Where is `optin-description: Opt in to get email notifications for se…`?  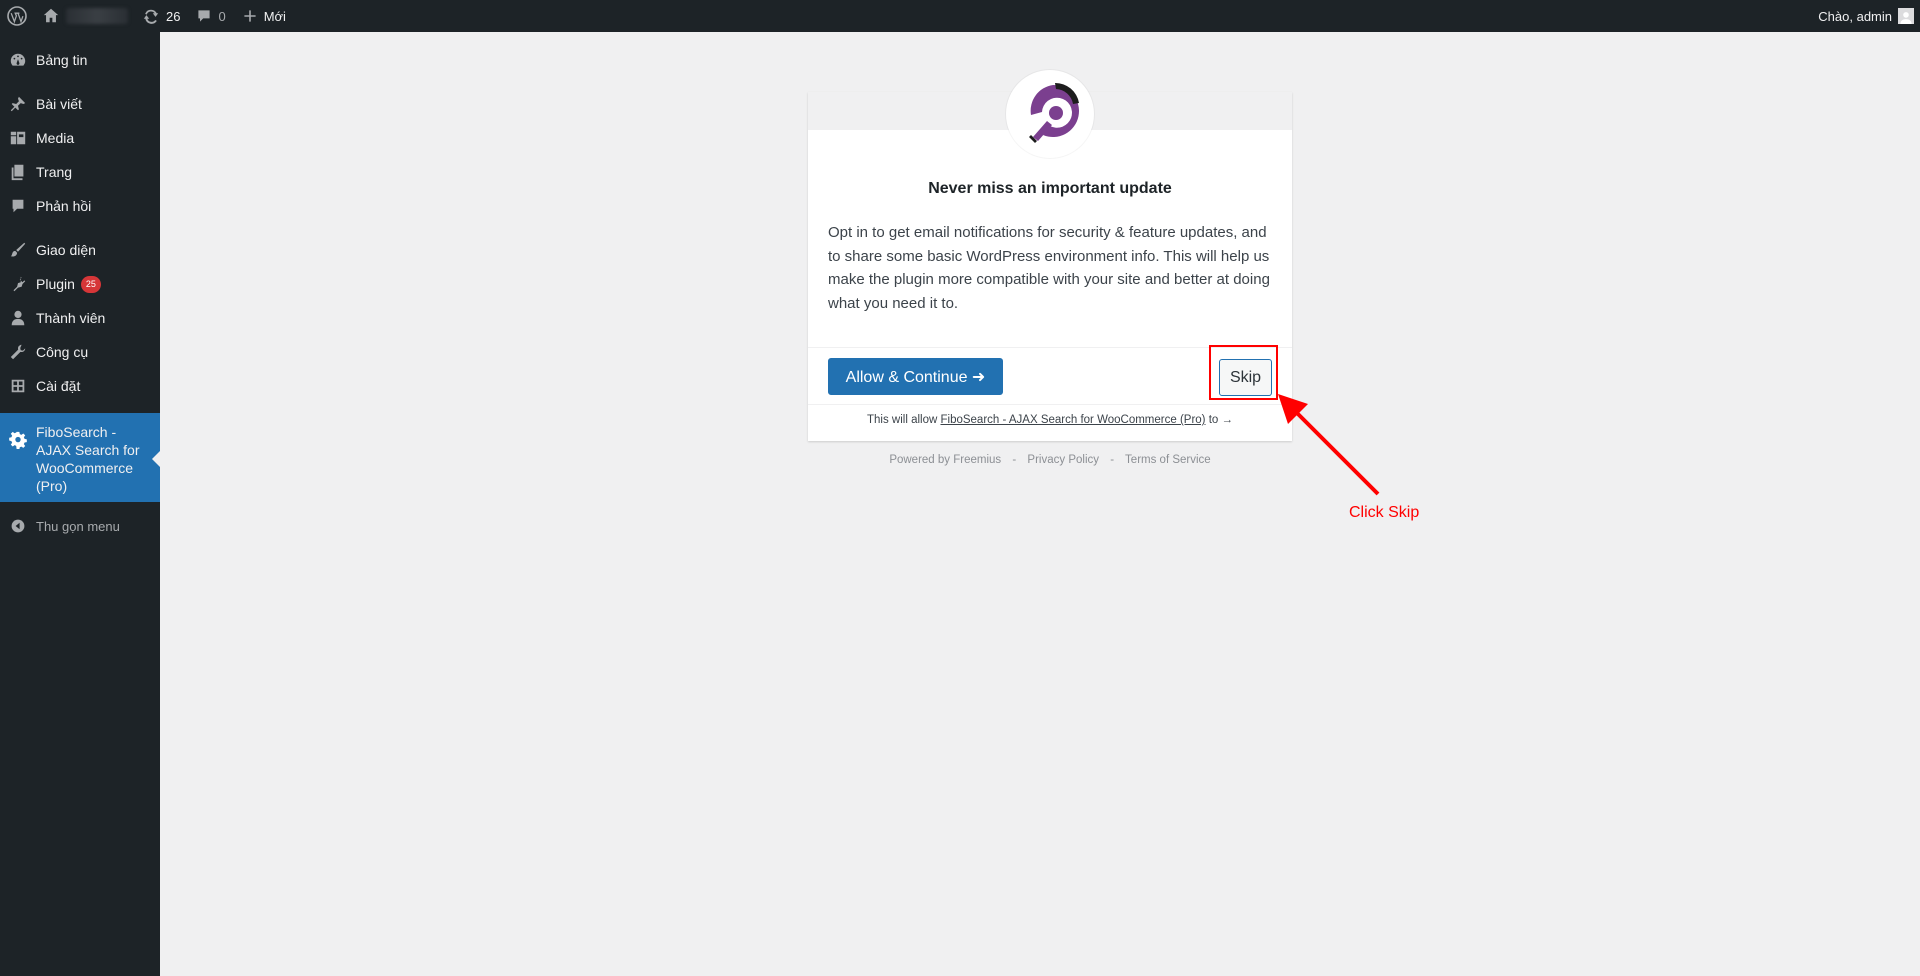 optin-description: Opt in to get email notifications for se… is located at coordinates (1049, 268).